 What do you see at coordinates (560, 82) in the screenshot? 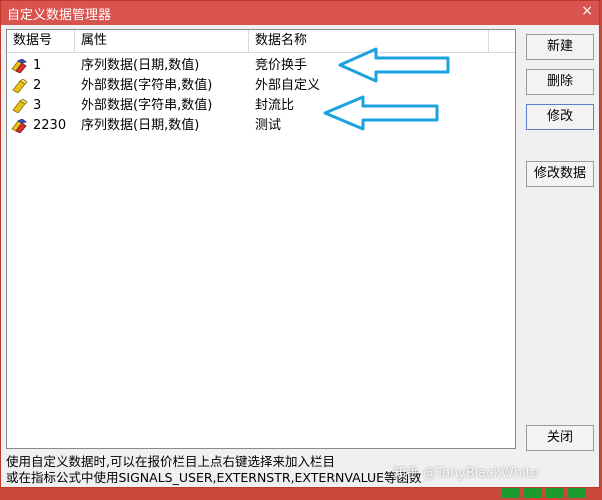
I see `delete-button: 删除` at bounding box center [560, 82].